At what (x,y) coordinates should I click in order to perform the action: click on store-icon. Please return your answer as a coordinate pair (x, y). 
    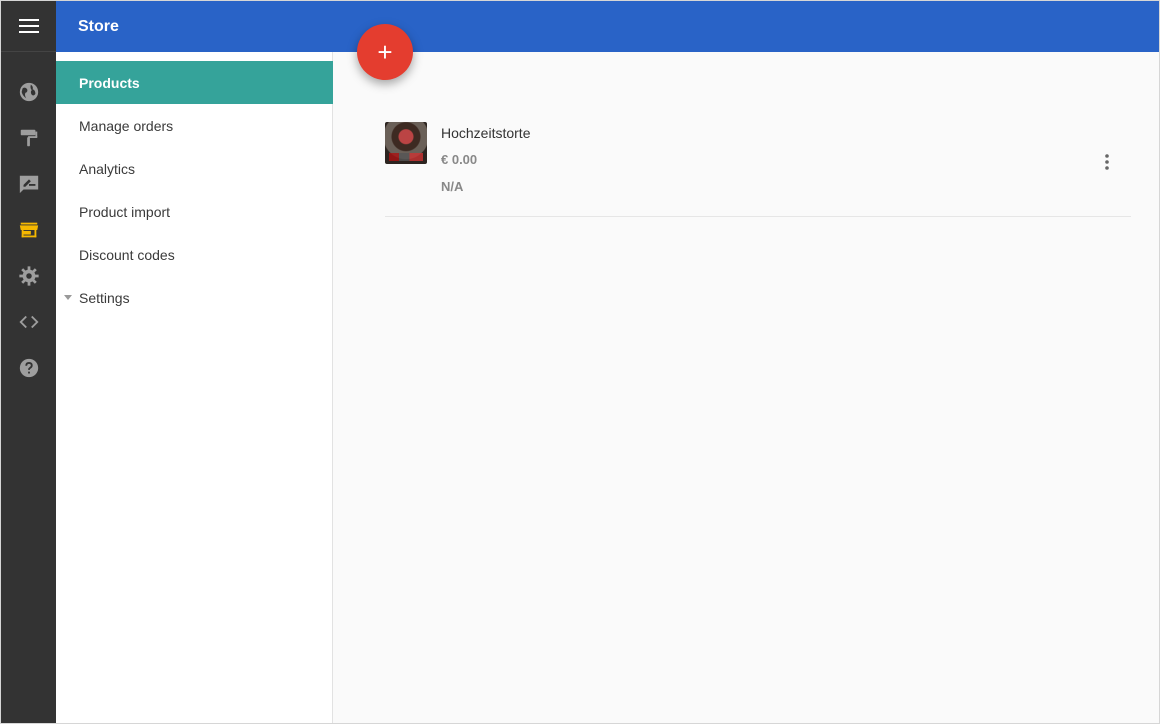
    Looking at the image, I should click on (28, 230).